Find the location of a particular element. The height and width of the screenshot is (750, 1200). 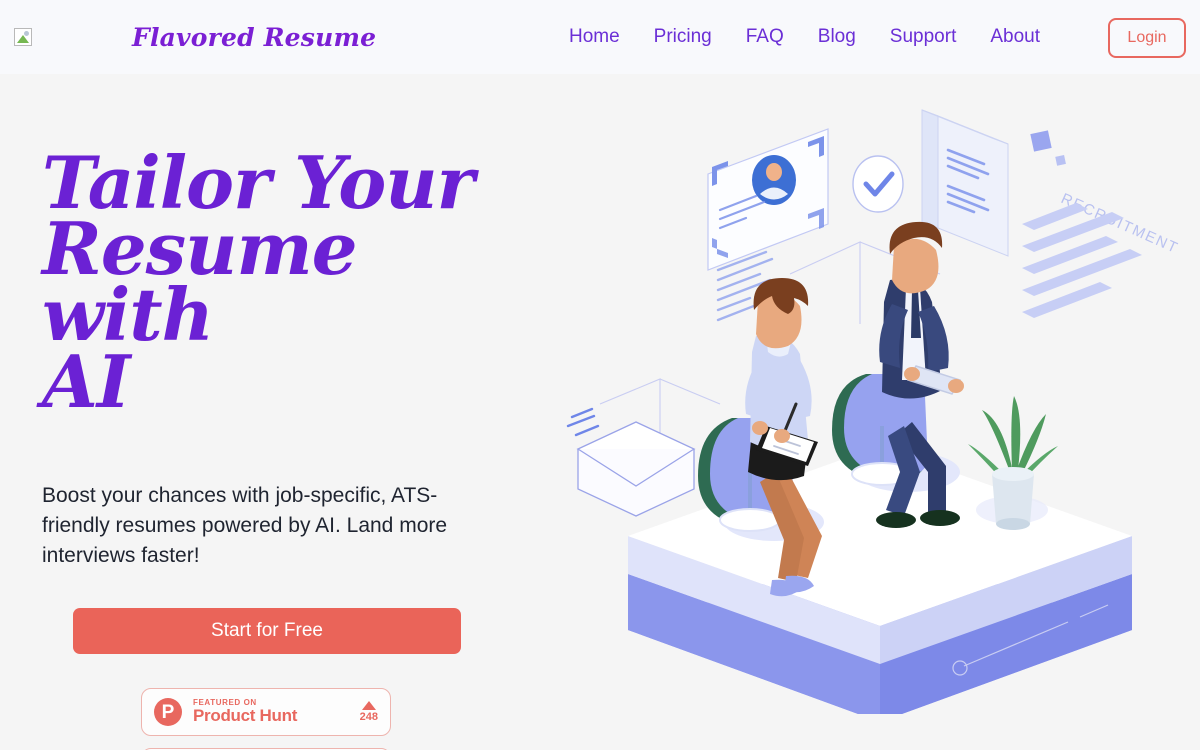

nav-item-faq: FAQ is located at coordinates (765, 37).